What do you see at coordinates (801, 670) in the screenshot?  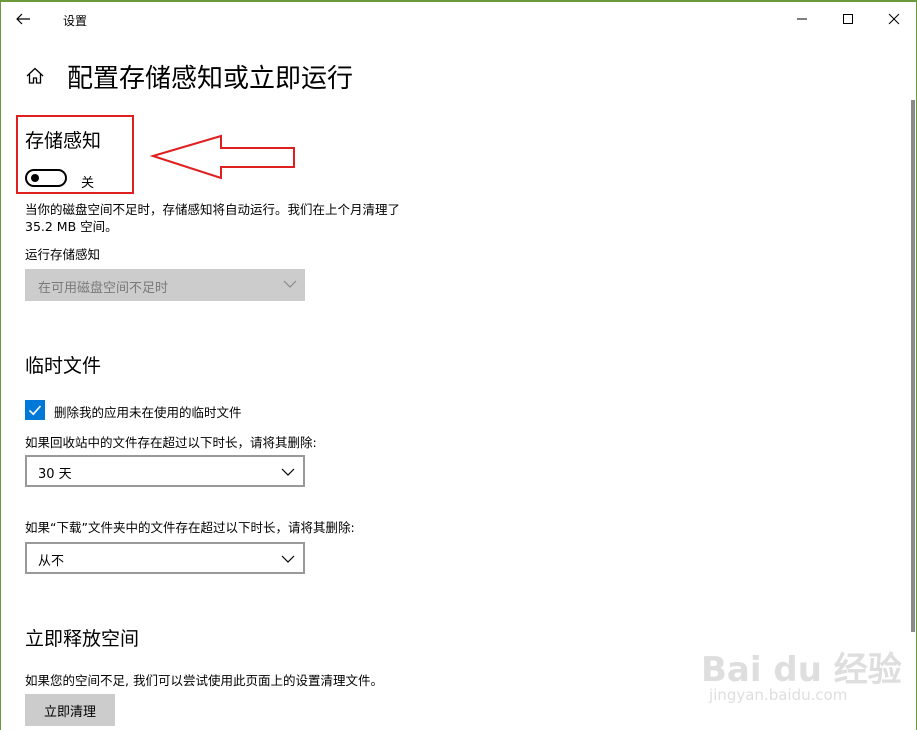 I see `watermark-logo: Bai du 经验` at bounding box center [801, 670].